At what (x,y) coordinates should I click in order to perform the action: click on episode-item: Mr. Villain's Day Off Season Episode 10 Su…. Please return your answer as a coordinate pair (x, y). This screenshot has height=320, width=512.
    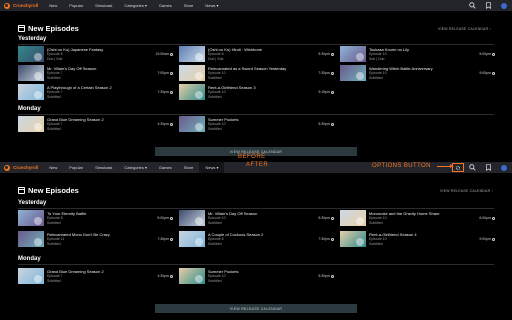
    Looking at the image, I should click on (256, 218).